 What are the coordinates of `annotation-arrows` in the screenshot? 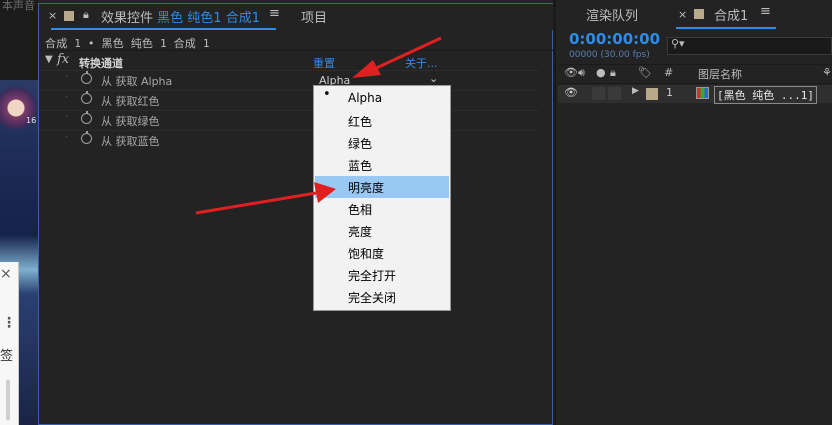 It's located at (318, 125).